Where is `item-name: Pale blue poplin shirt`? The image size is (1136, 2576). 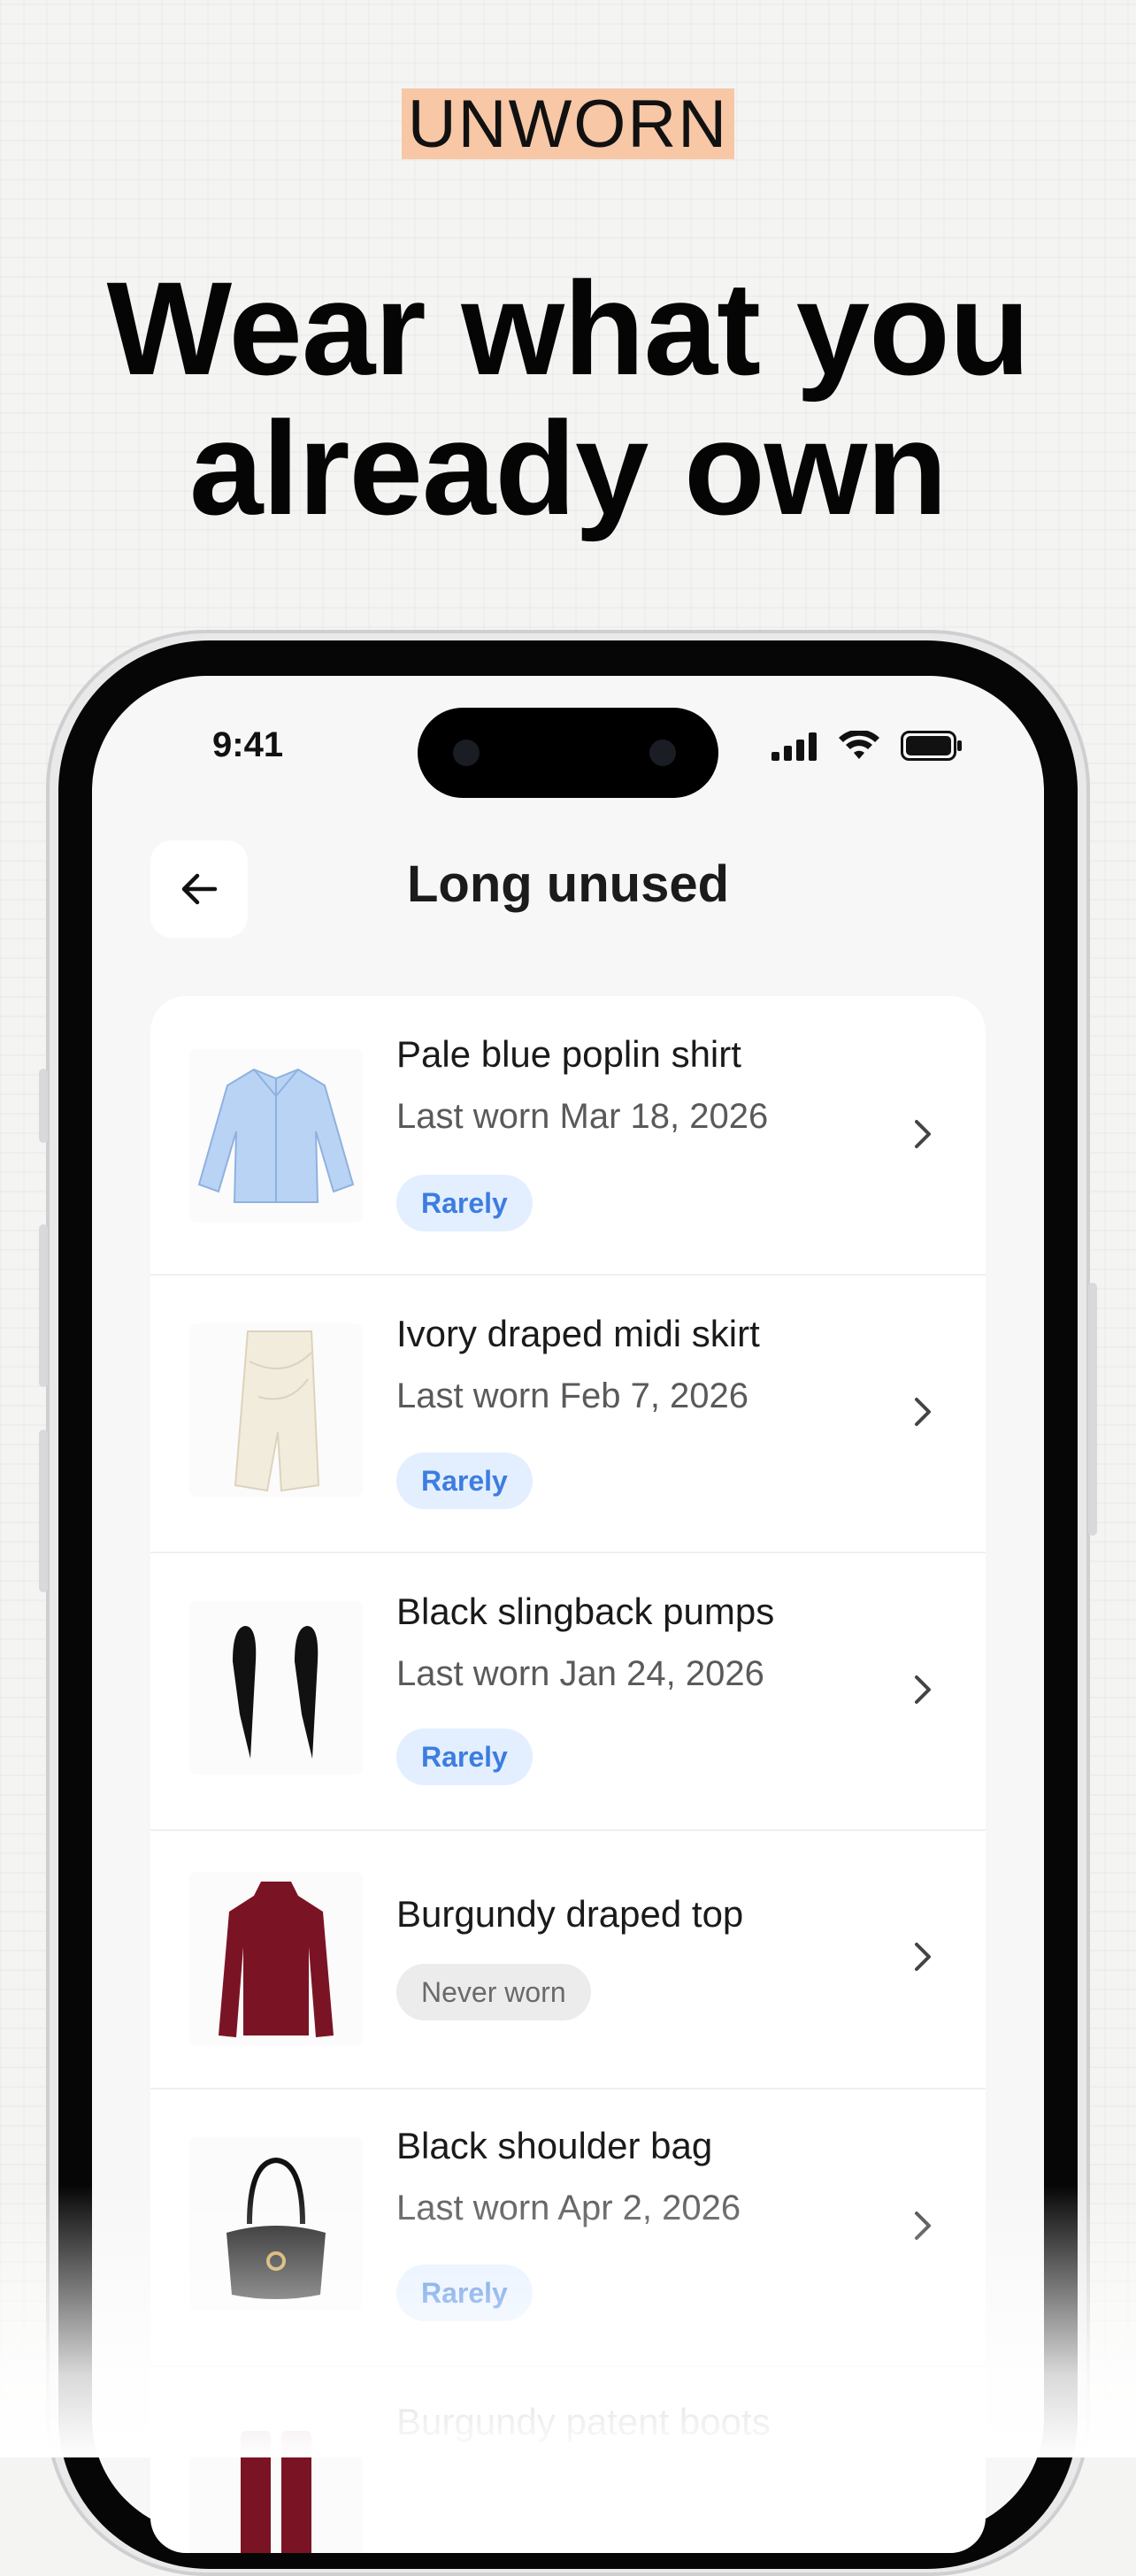
item-name: Pale blue poplin shirt is located at coordinates (568, 1054).